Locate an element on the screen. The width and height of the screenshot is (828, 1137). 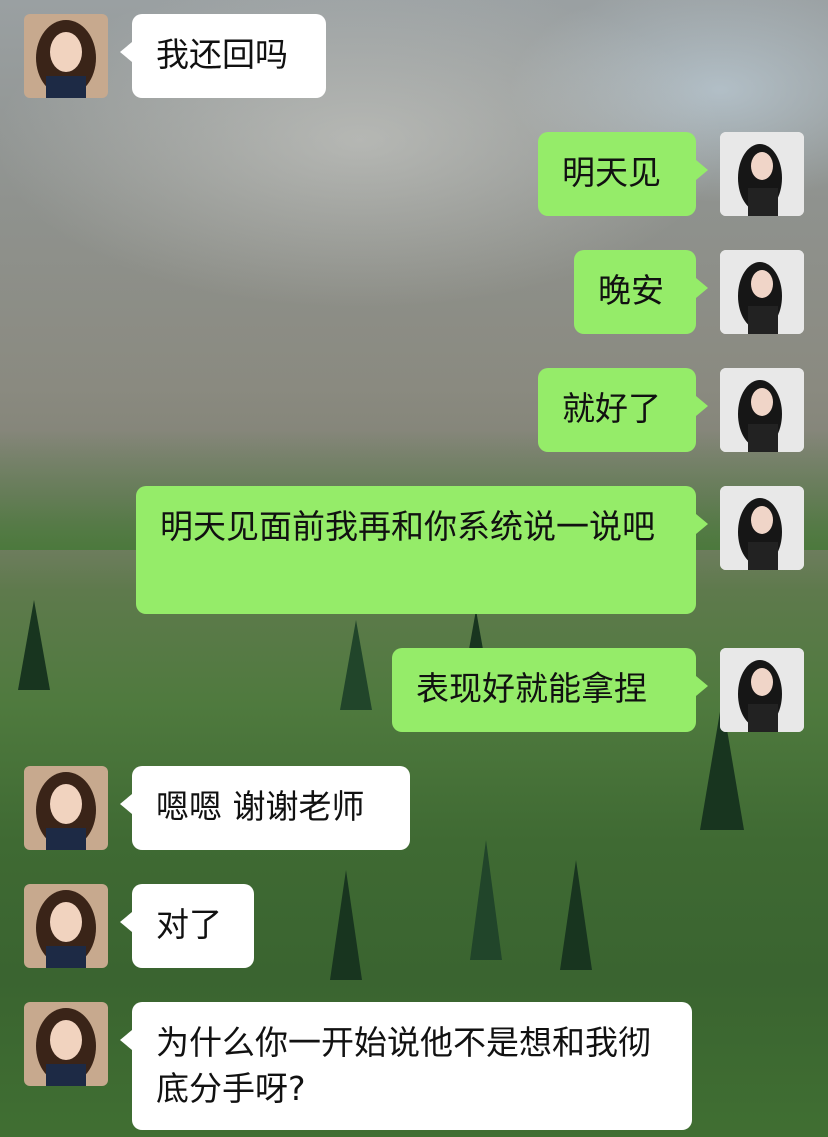
message-bubble: 对了 is located at coordinates (193, 926).